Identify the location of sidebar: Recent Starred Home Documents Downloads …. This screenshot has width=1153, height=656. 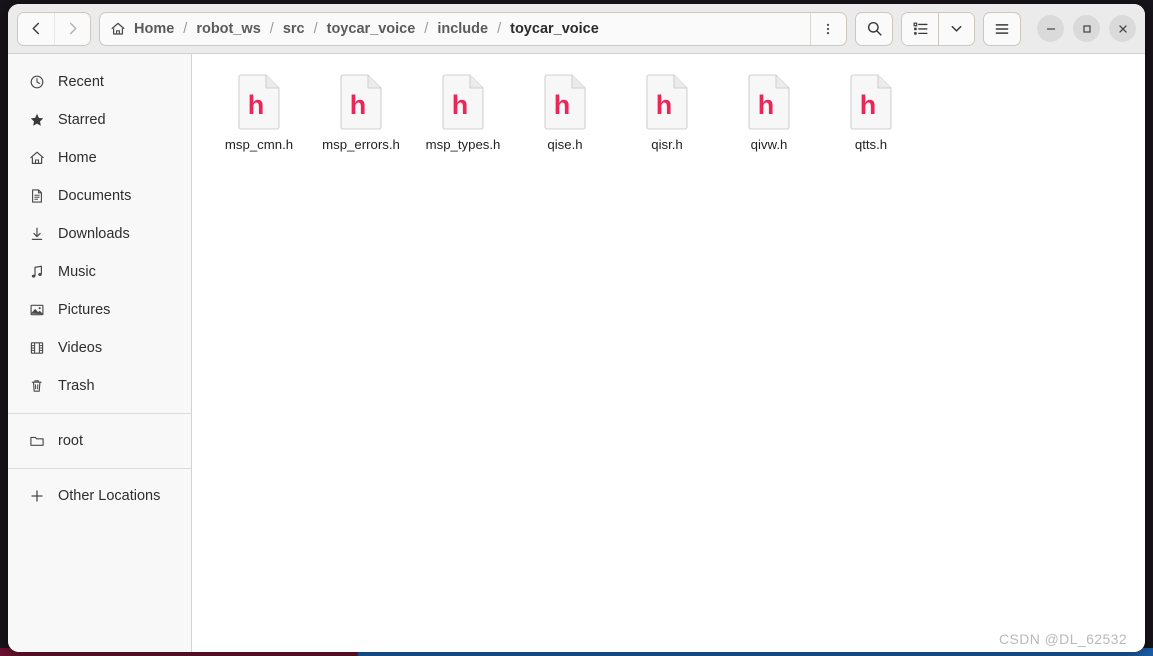
(100, 353).